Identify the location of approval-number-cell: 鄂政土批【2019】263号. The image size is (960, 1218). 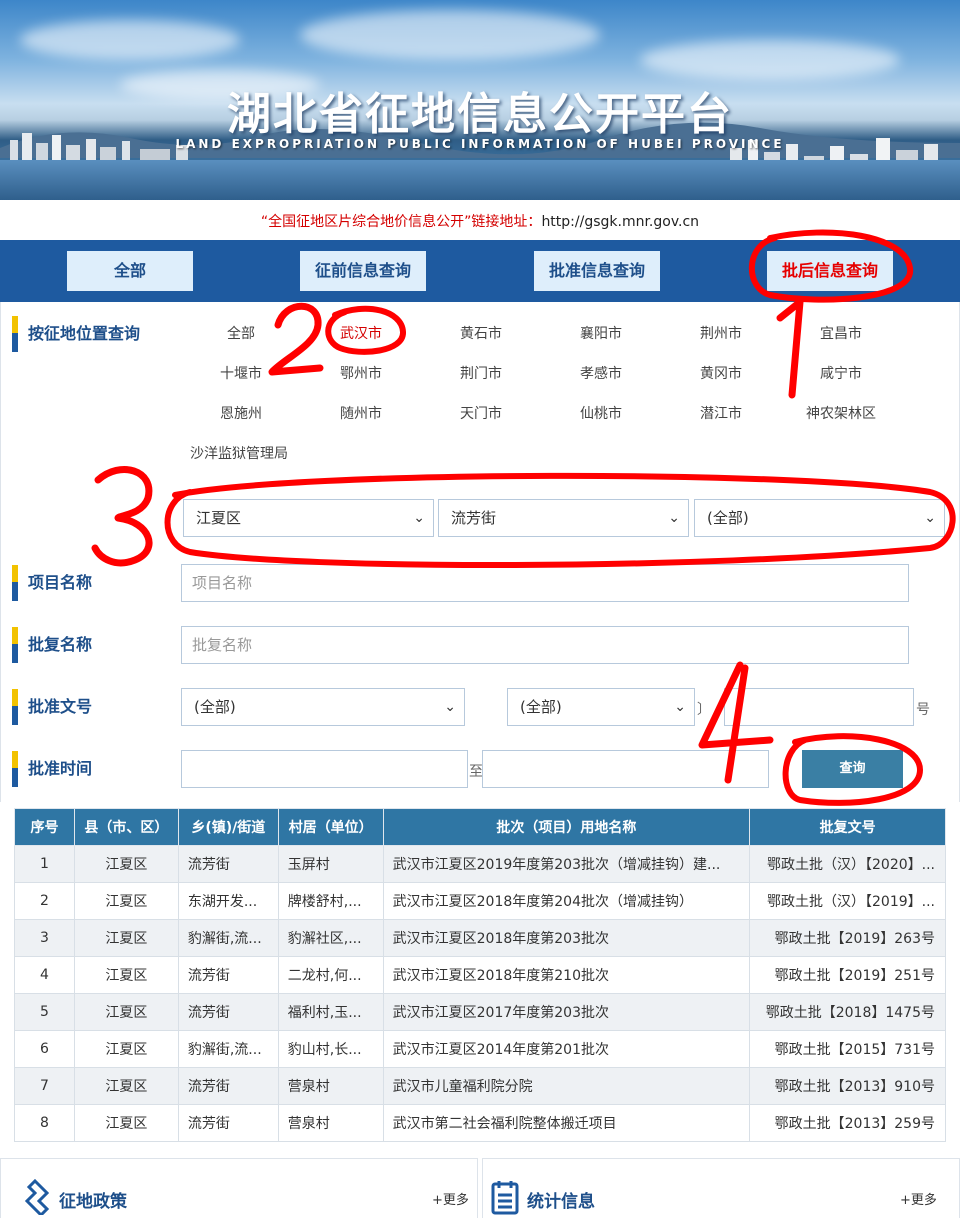
(847, 938).